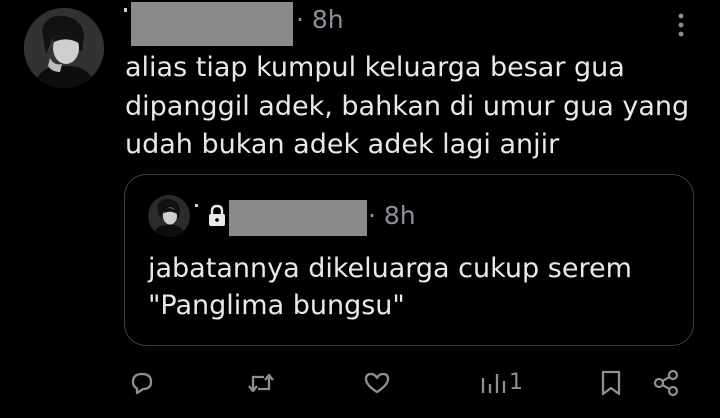  What do you see at coordinates (169, 216) in the screenshot?
I see `quoted-author-avatar` at bounding box center [169, 216].